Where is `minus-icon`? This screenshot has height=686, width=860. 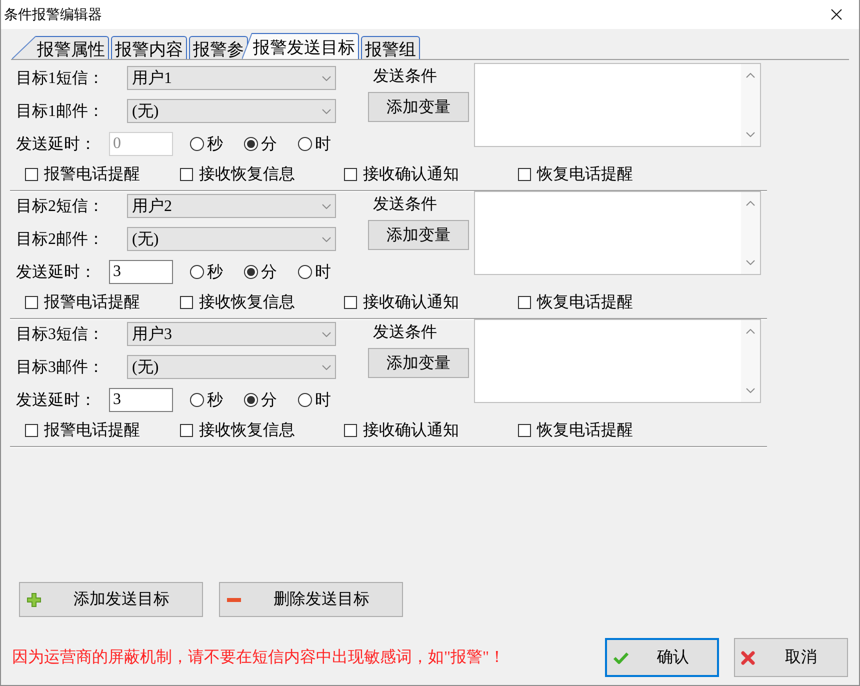
minus-icon is located at coordinates (234, 600).